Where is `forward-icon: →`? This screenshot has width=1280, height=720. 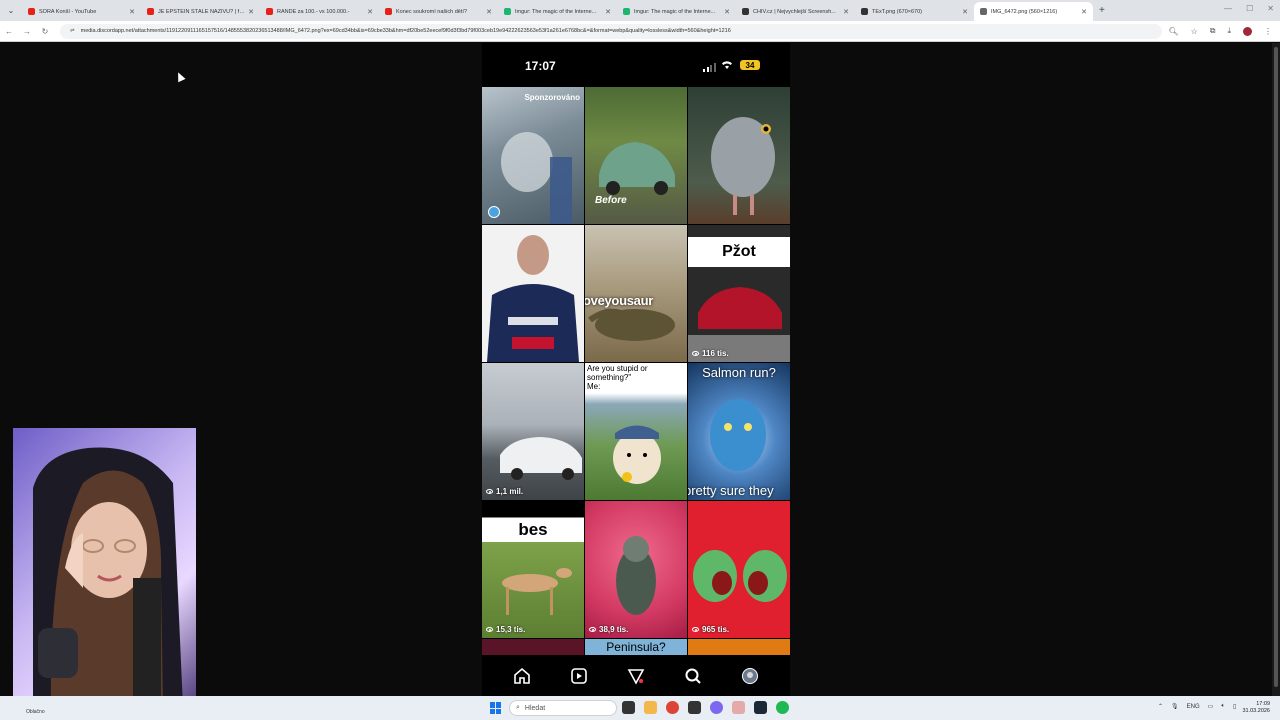 forward-icon: → is located at coordinates (27, 31).